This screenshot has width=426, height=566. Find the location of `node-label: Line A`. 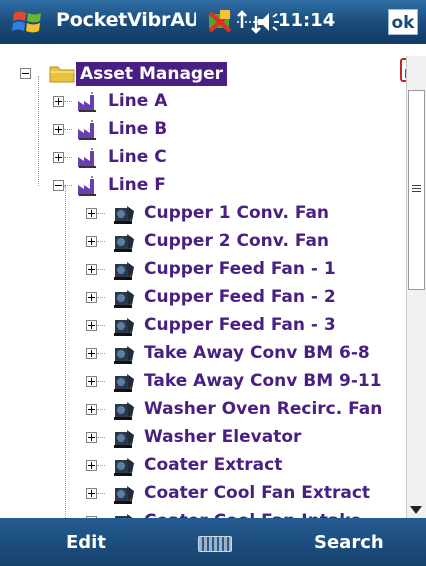

node-label: Line A is located at coordinates (138, 101).